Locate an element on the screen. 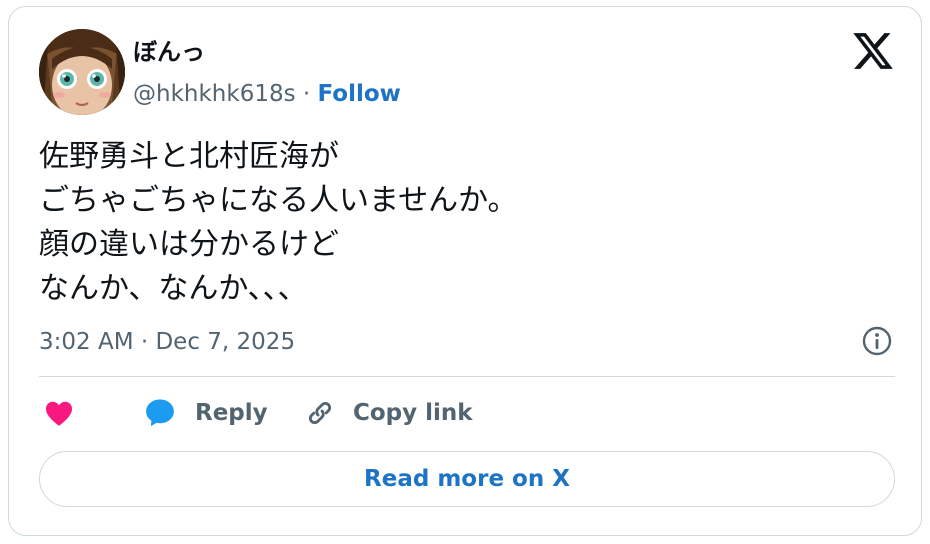  read-more-label: Read more on X is located at coordinates (467, 479).